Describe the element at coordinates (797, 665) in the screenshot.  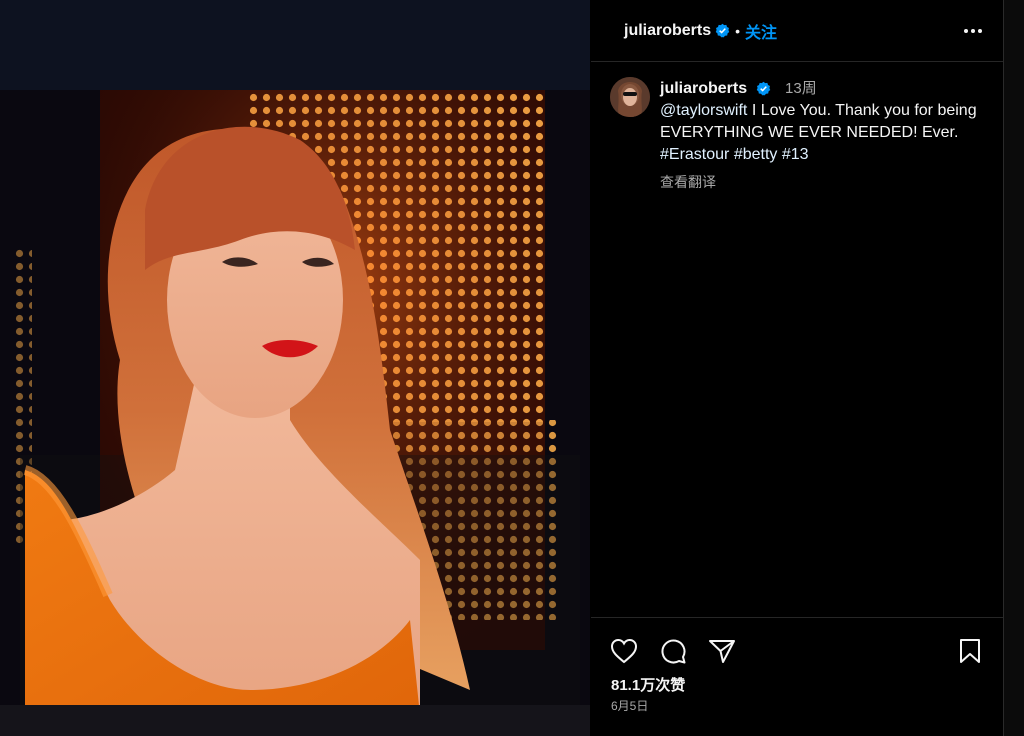
I see `post-actions: 81.1万次赞 6月5日` at that location.